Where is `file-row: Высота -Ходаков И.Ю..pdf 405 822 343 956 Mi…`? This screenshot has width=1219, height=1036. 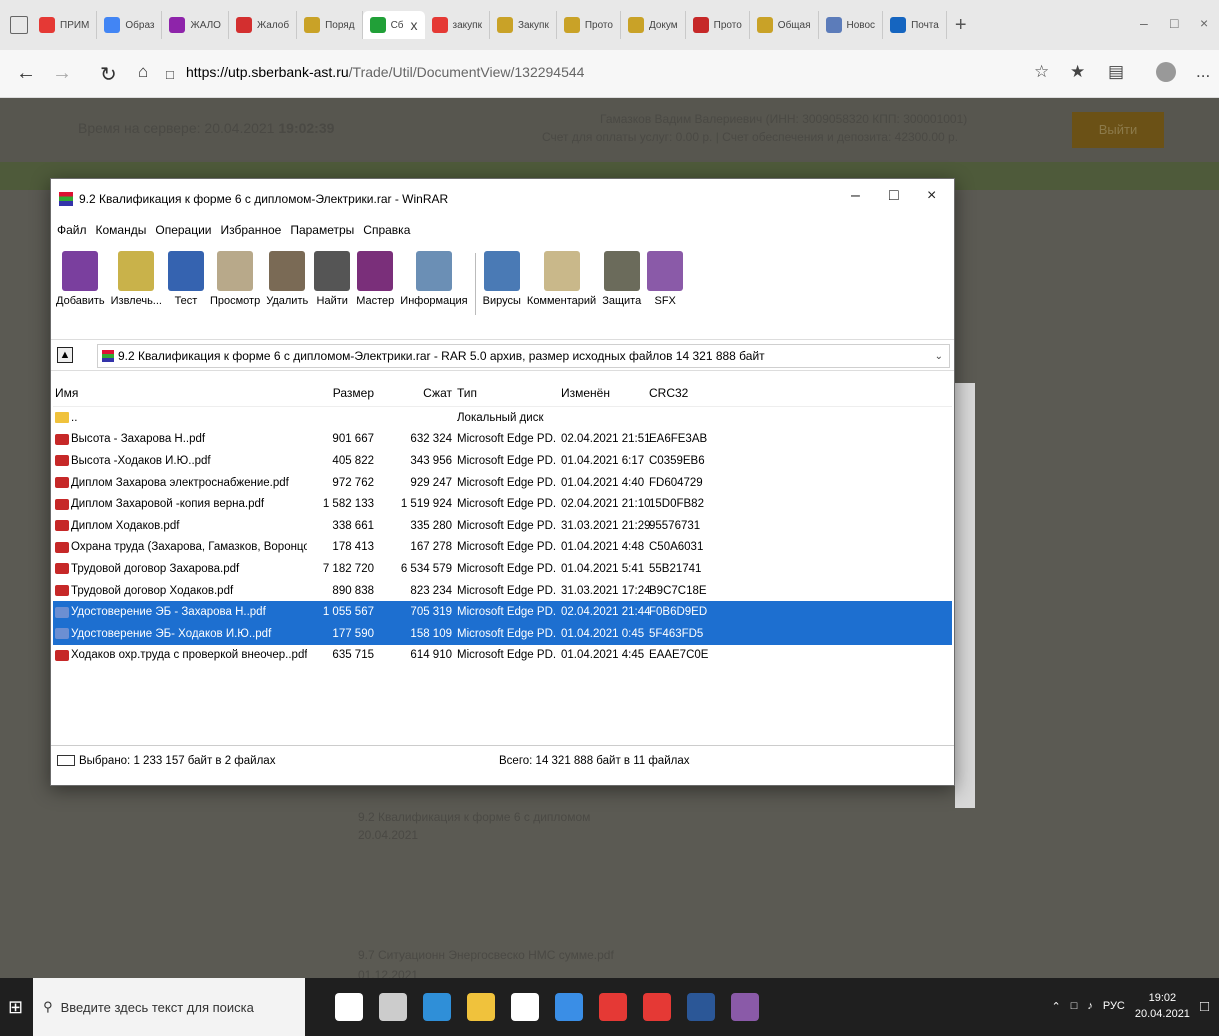
file-row: Высота -Ходаков И.Ю..pdf 405 822 343 956 Mi… is located at coordinates (502, 461).